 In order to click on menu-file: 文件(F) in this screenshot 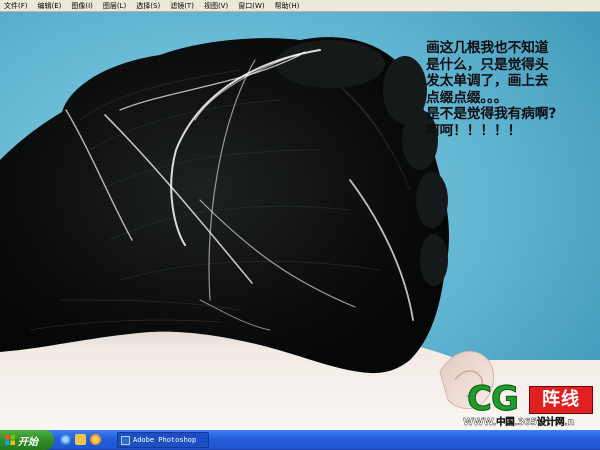, I will do `click(16, 6)`.